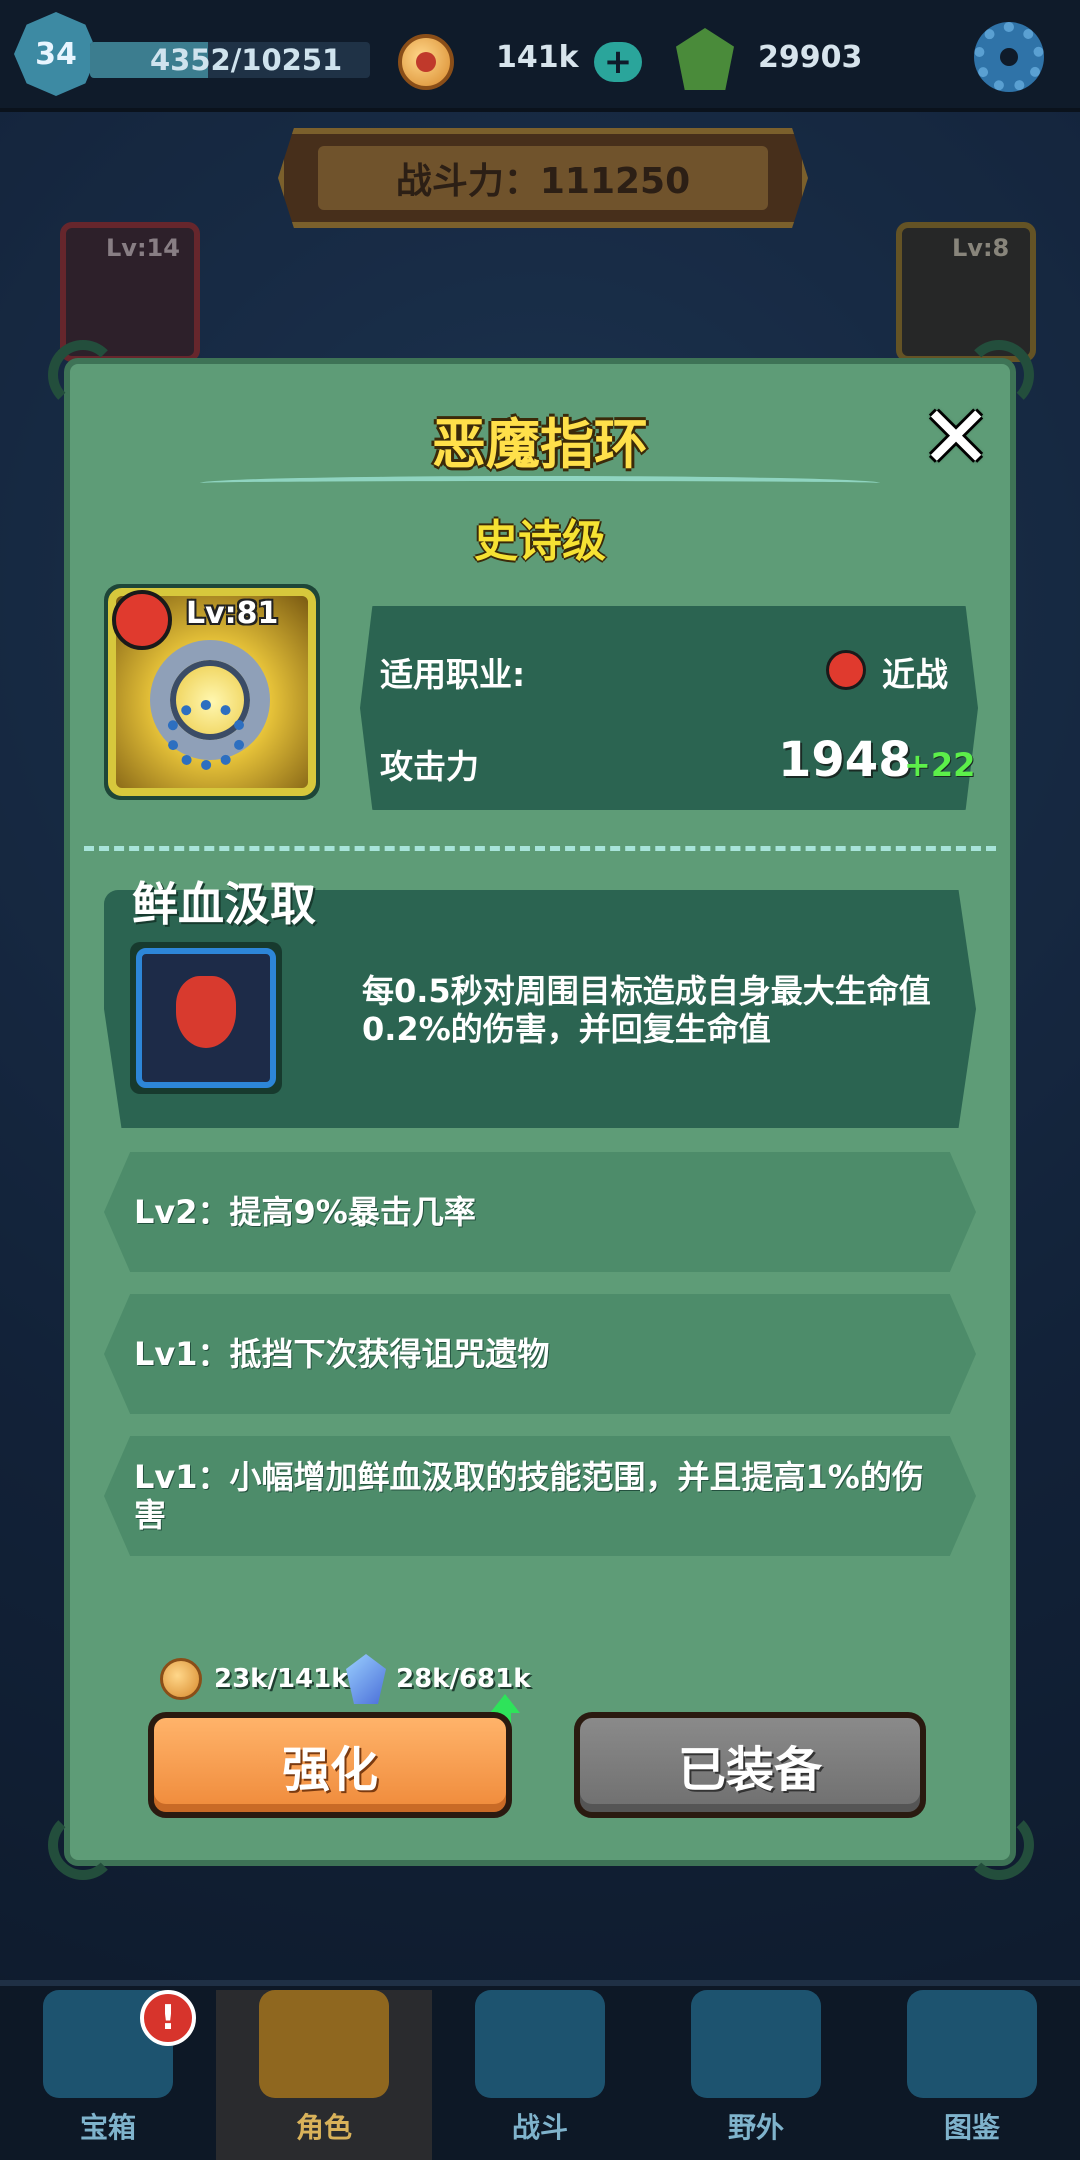  I want to click on nav-label-battle: 战斗, so click(539, 2127).